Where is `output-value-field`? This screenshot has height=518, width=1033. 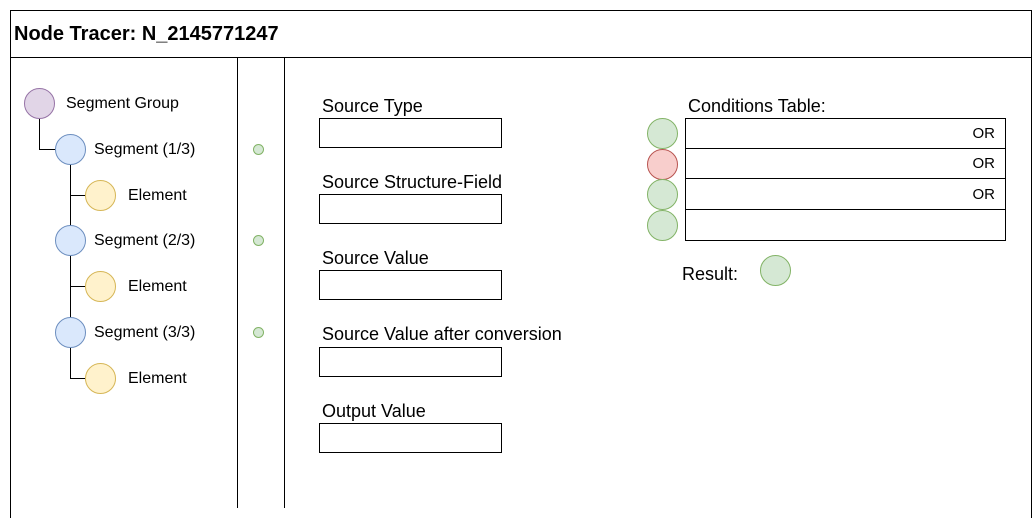 output-value-field is located at coordinates (410, 438).